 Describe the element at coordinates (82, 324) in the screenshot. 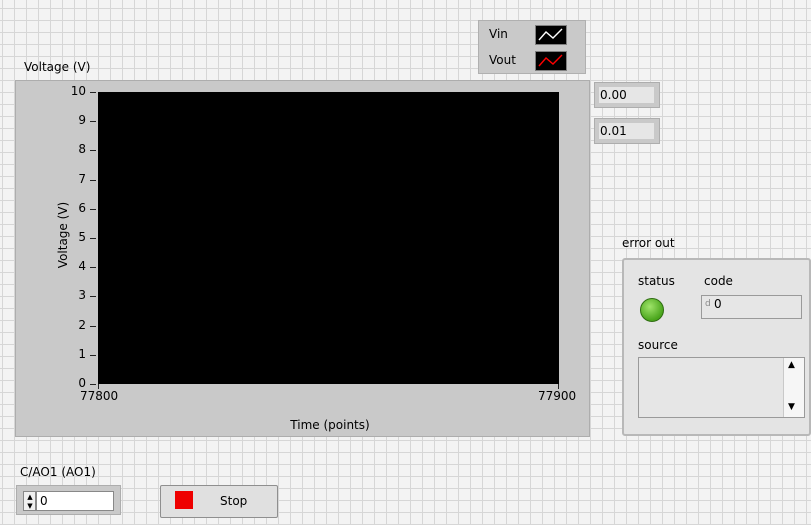

I see `y-tick-label: 2` at that location.